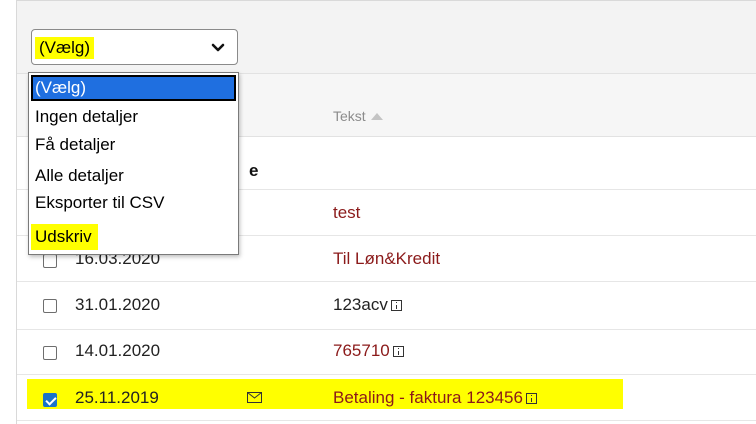 This screenshot has height=424, width=756. What do you see at coordinates (349, 116) in the screenshot?
I see `column-header-label: Tekst` at bounding box center [349, 116].